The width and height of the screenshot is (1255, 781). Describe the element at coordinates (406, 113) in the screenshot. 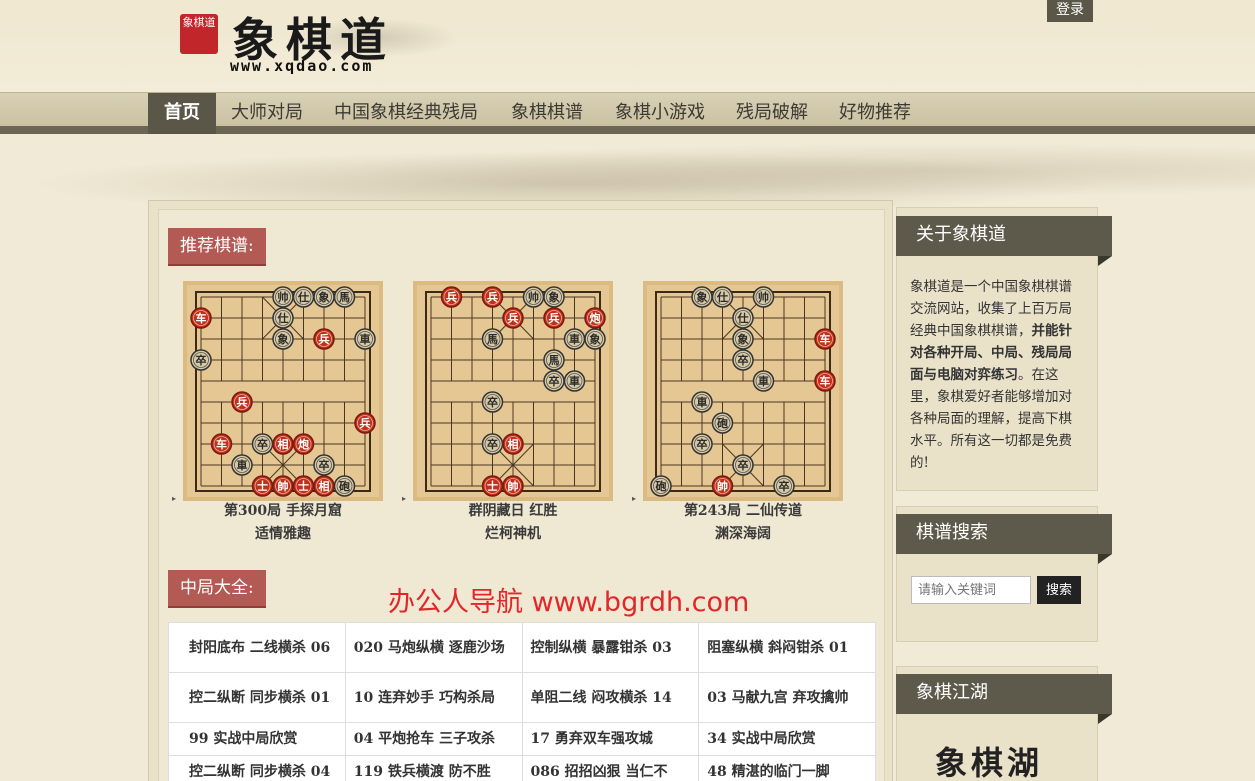

I see `nav-item-classic-endgames: 中国象棋经典残局` at that location.